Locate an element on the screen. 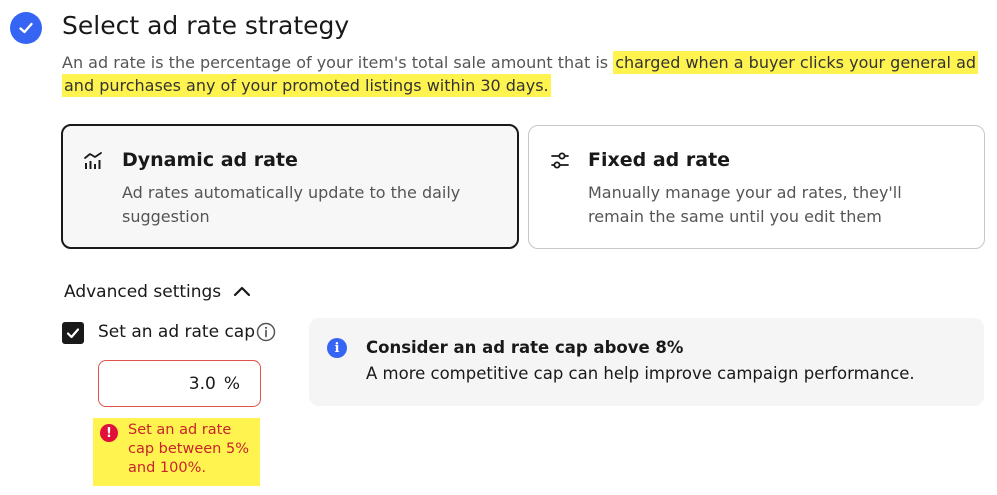 This screenshot has height=495, width=997. ad-rate-cap-label: Set an ad rate cap is located at coordinates (177, 332).